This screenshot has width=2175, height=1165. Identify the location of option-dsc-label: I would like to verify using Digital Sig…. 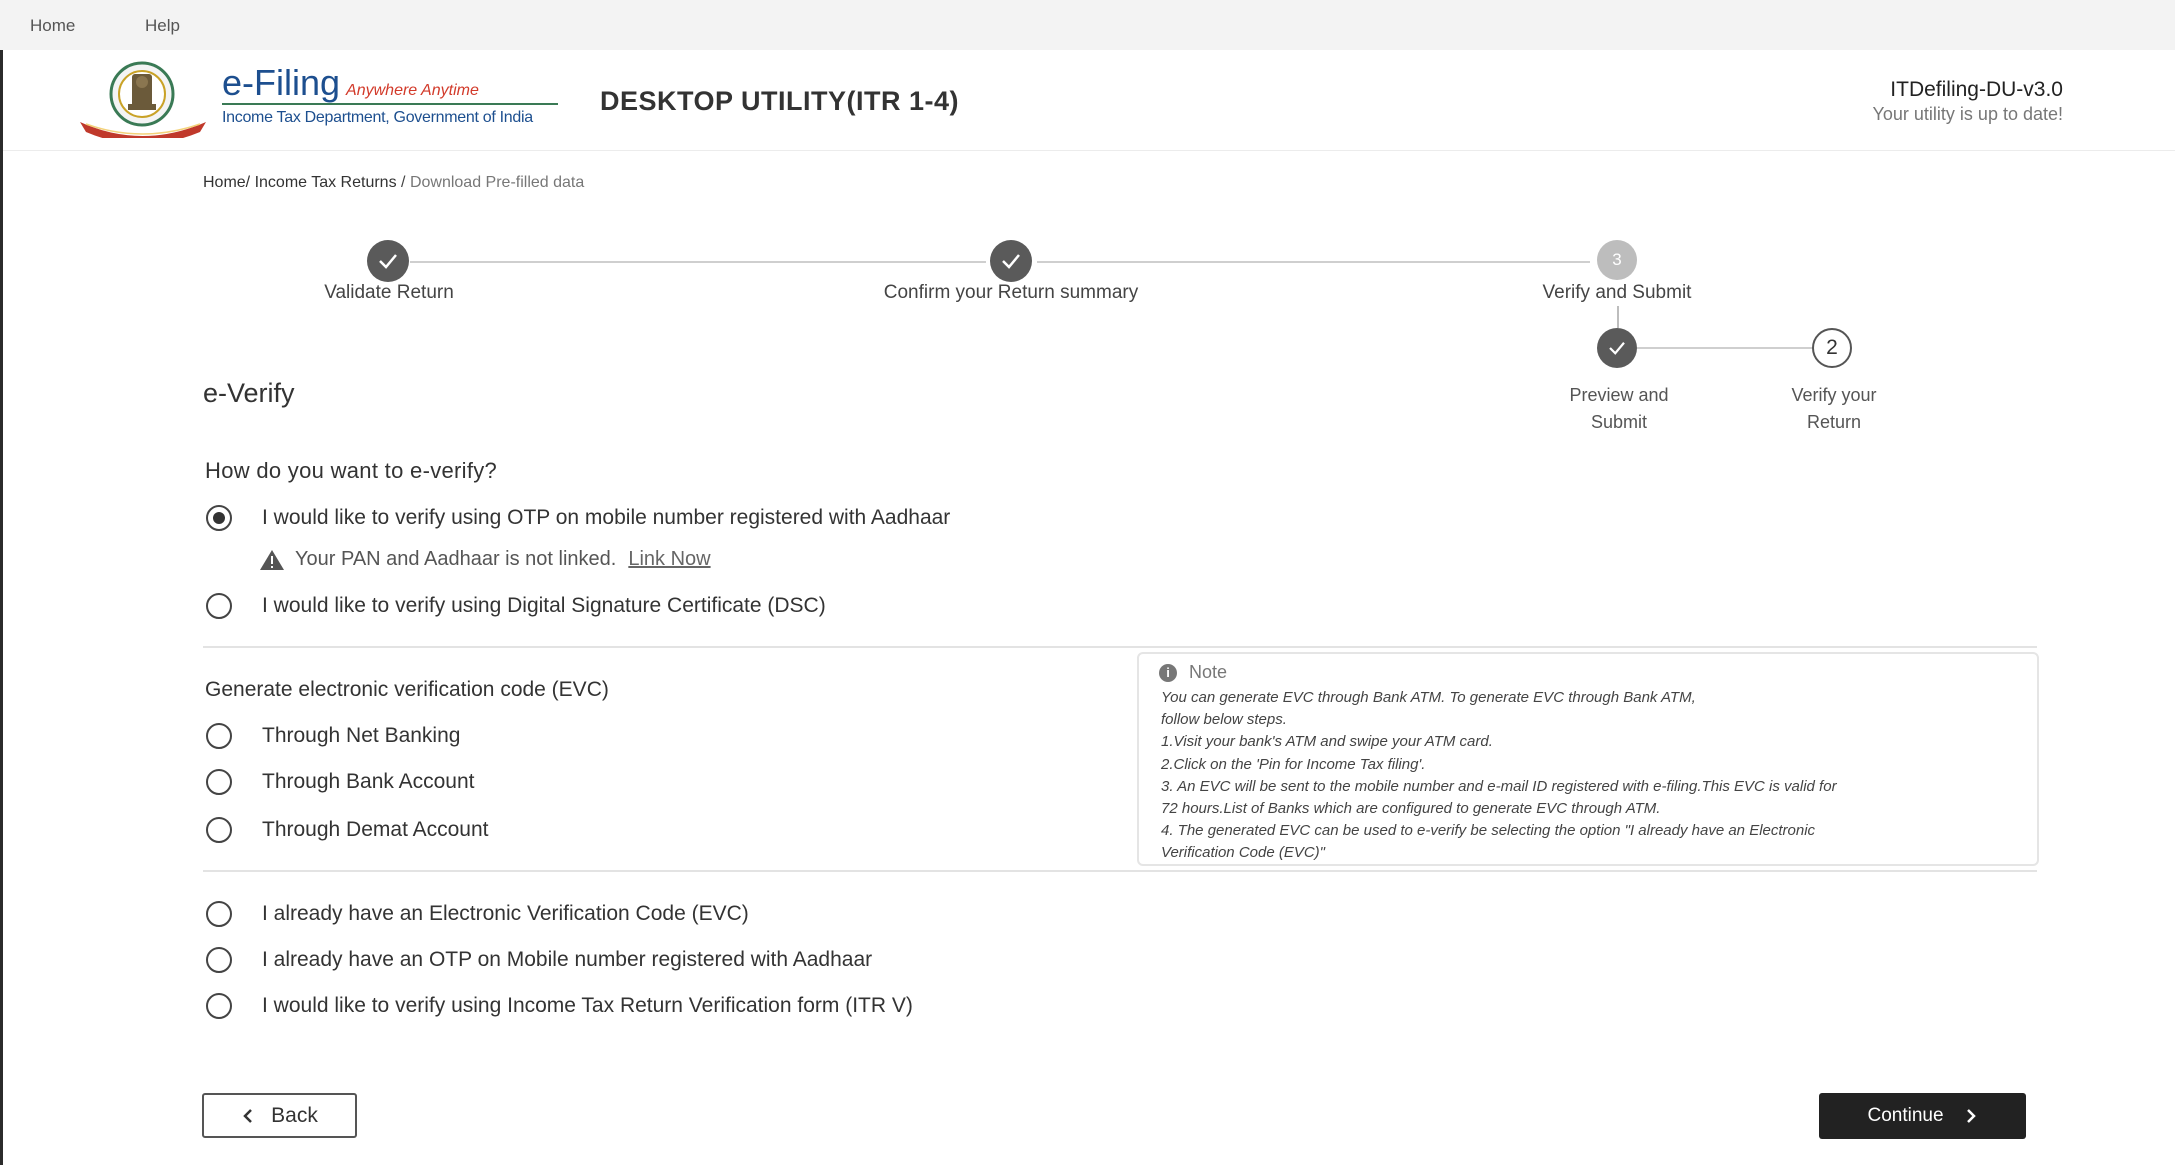
(544, 605).